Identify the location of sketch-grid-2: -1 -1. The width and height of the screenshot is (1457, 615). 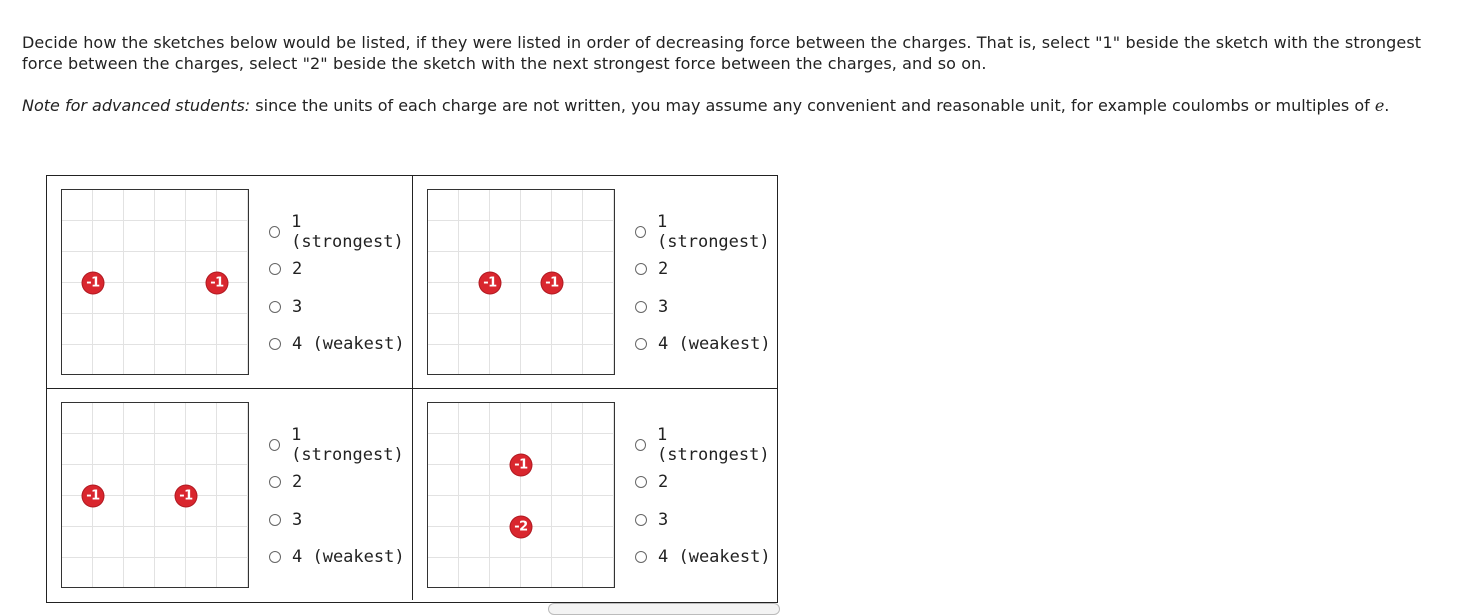
(521, 282).